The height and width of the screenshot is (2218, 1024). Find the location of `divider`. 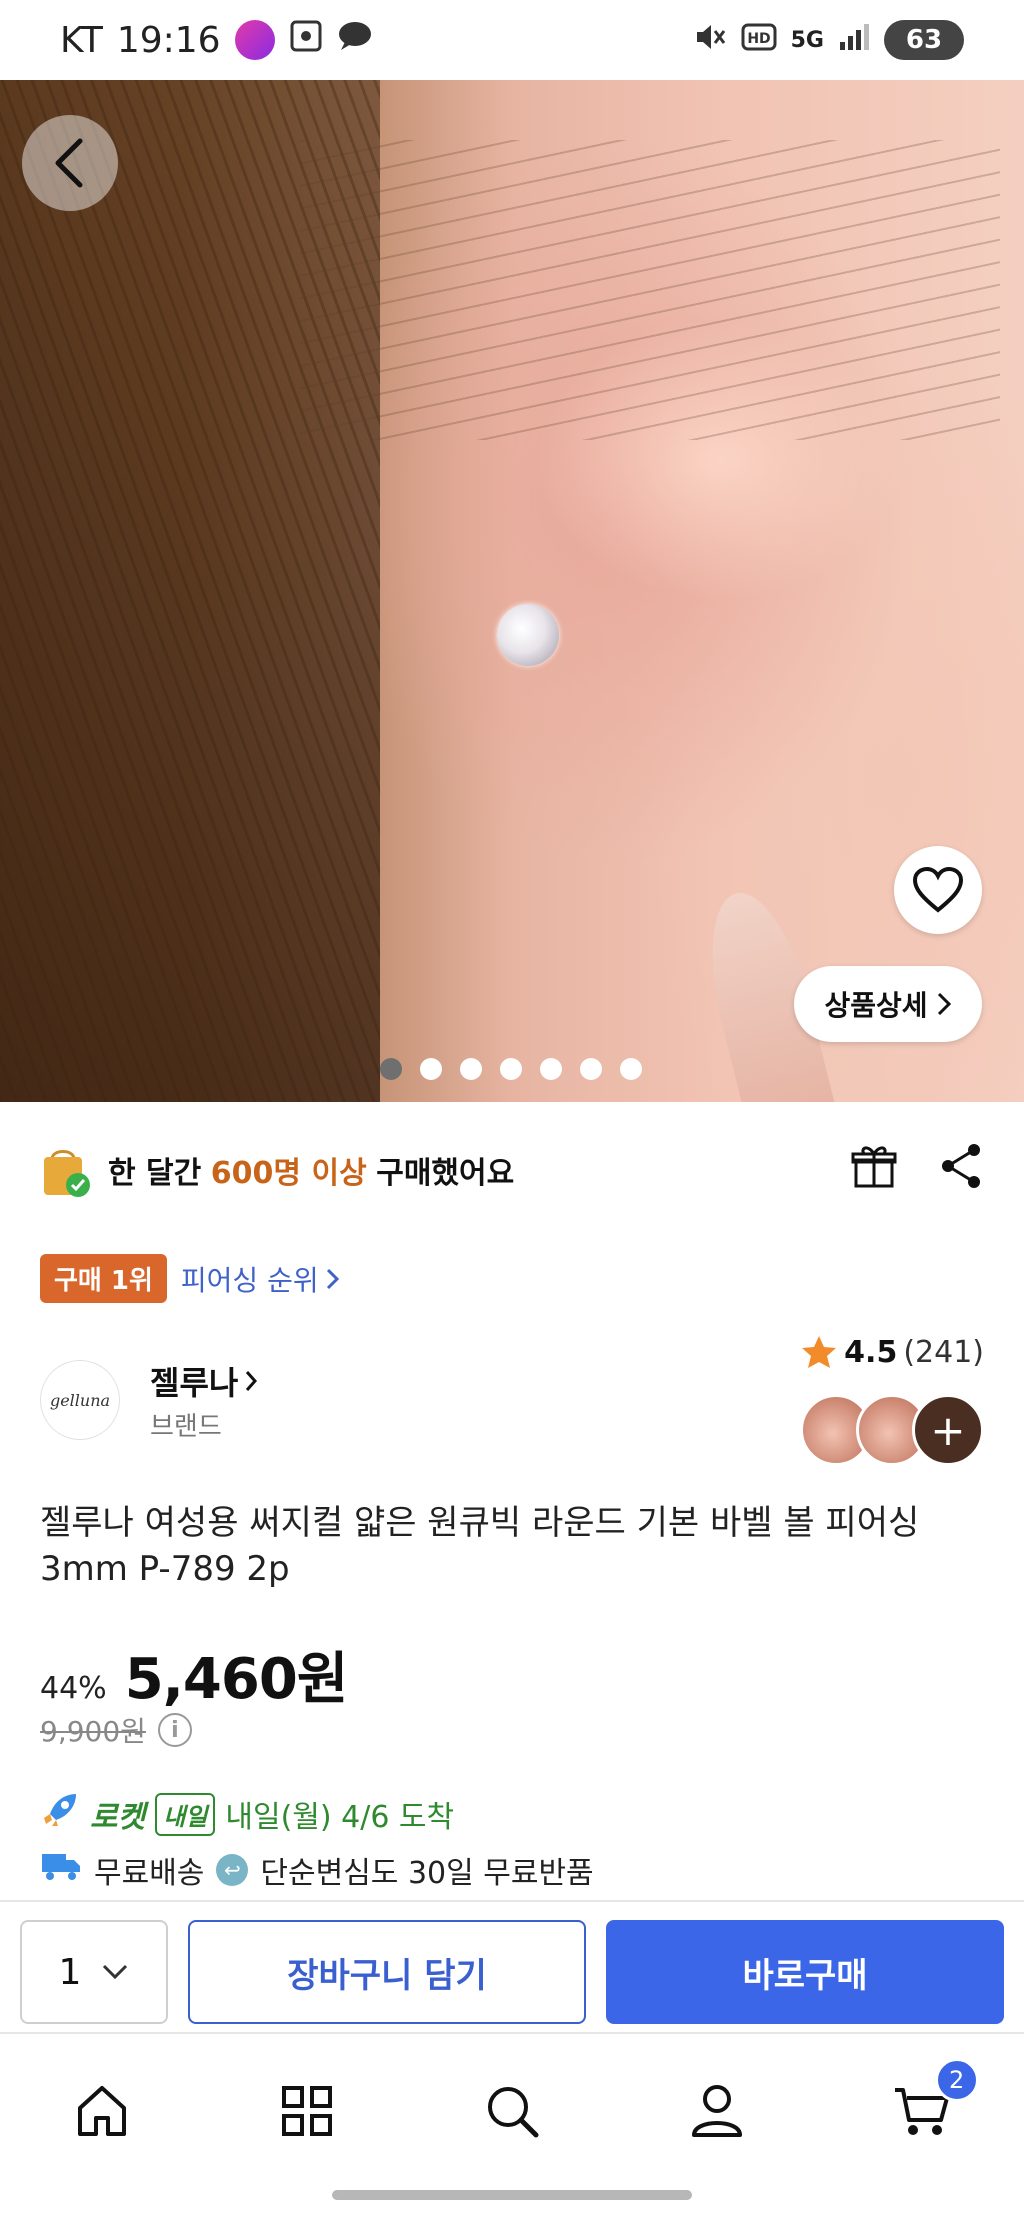

divider is located at coordinates (512, 1901).